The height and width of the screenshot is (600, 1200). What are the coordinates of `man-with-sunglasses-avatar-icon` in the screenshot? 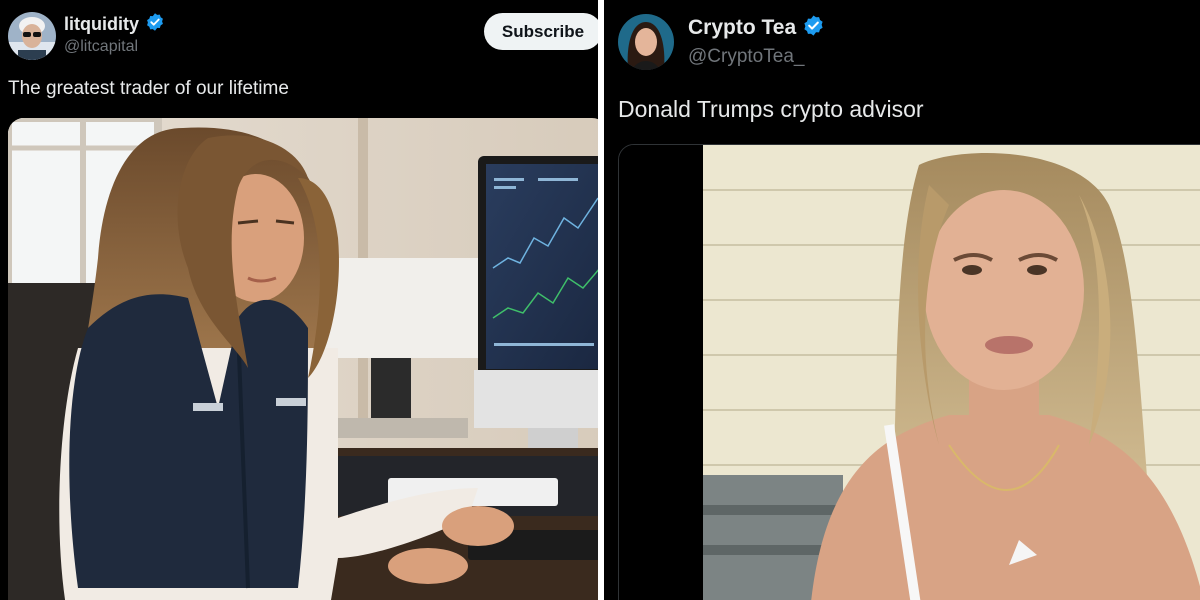 It's located at (32, 36).